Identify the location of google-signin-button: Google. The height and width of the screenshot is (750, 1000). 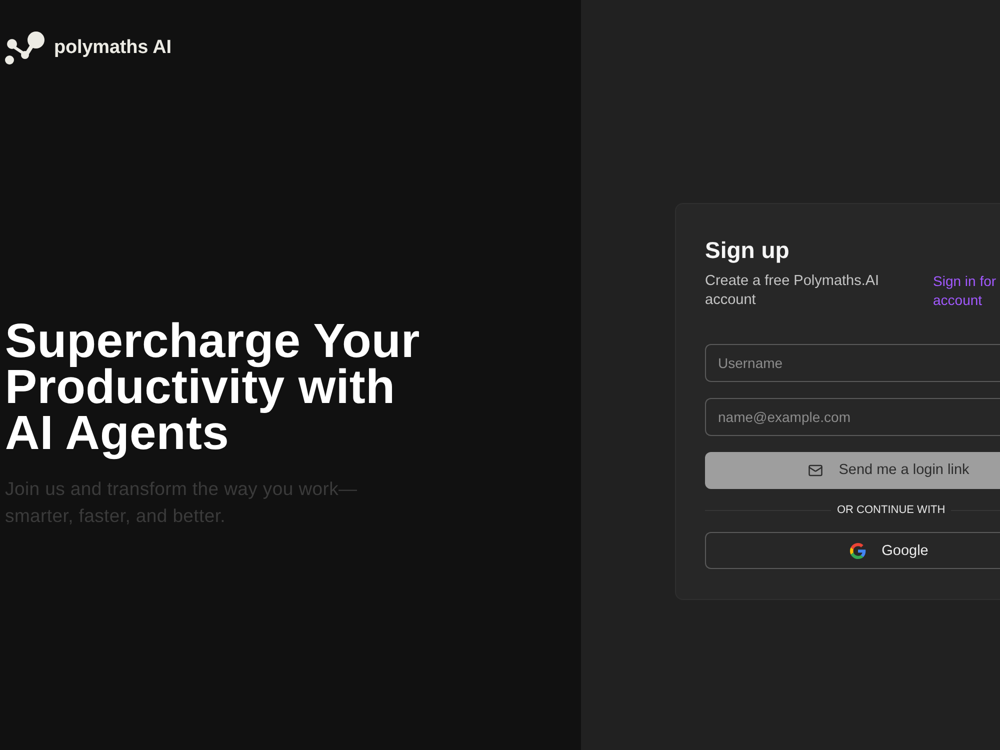
(852, 550).